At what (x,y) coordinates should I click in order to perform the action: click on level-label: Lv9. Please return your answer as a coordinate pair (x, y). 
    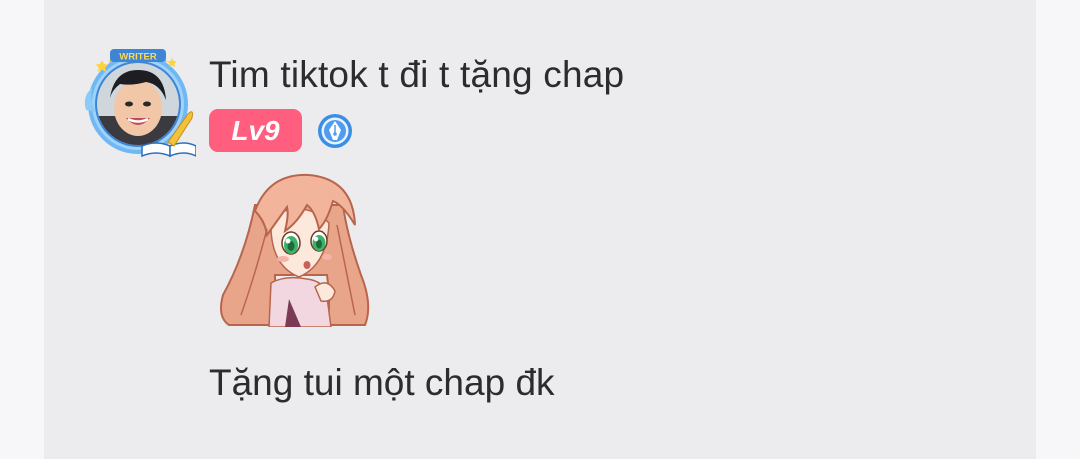
    Looking at the image, I should click on (255, 130).